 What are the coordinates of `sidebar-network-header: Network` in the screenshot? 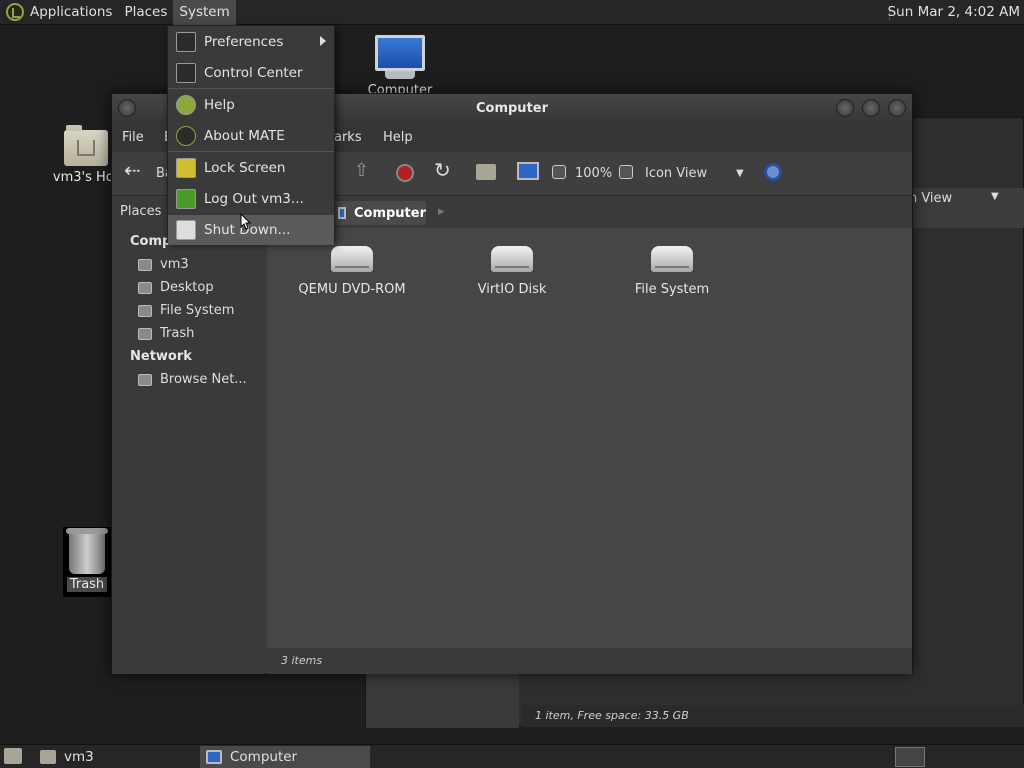 It's located at (161, 356).